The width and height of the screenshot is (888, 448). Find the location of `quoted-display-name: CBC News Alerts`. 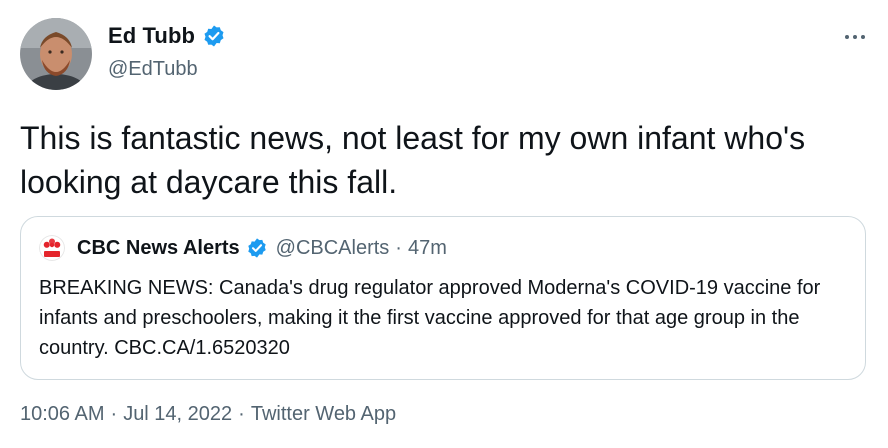

quoted-display-name: CBC News Alerts is located at coordinates (158, 247).